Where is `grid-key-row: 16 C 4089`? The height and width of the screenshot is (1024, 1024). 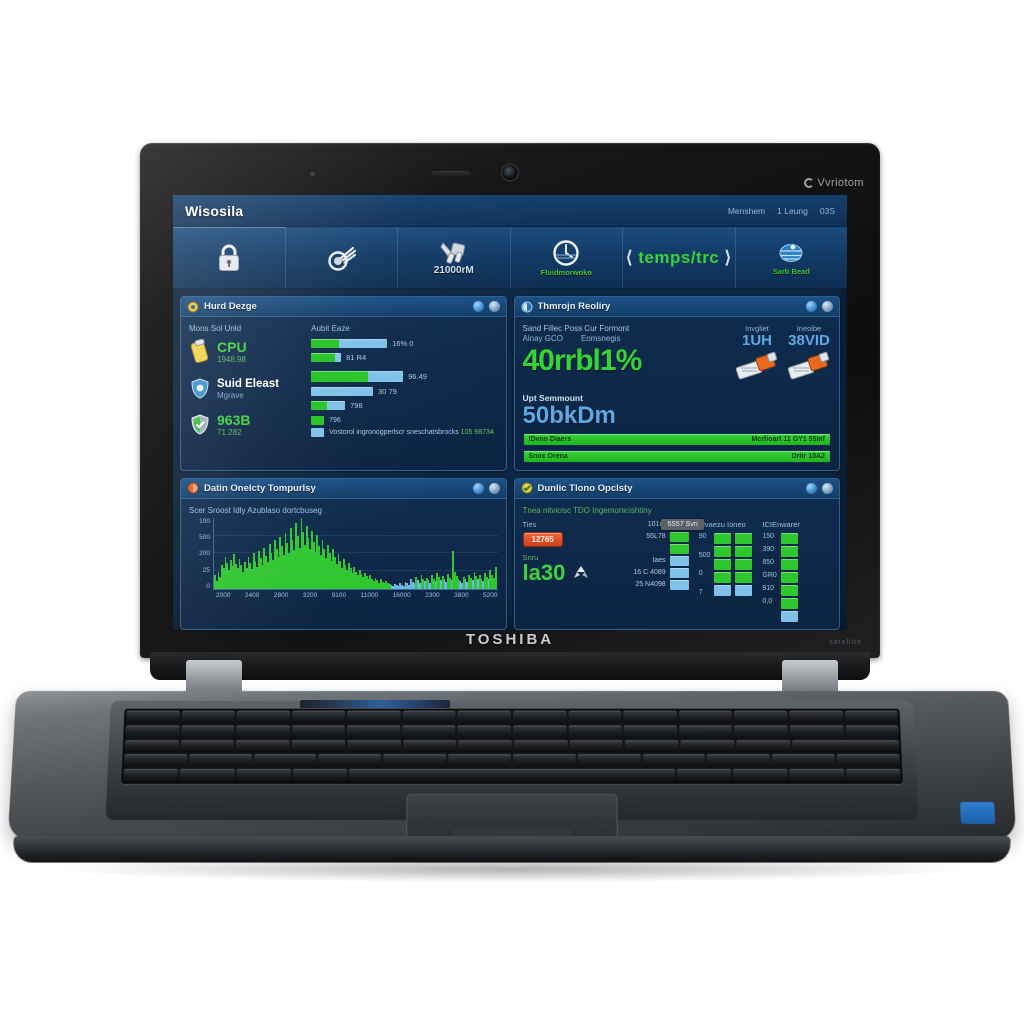
grid-key-row: 16 C 4089 is located at coordinates (661, 572).